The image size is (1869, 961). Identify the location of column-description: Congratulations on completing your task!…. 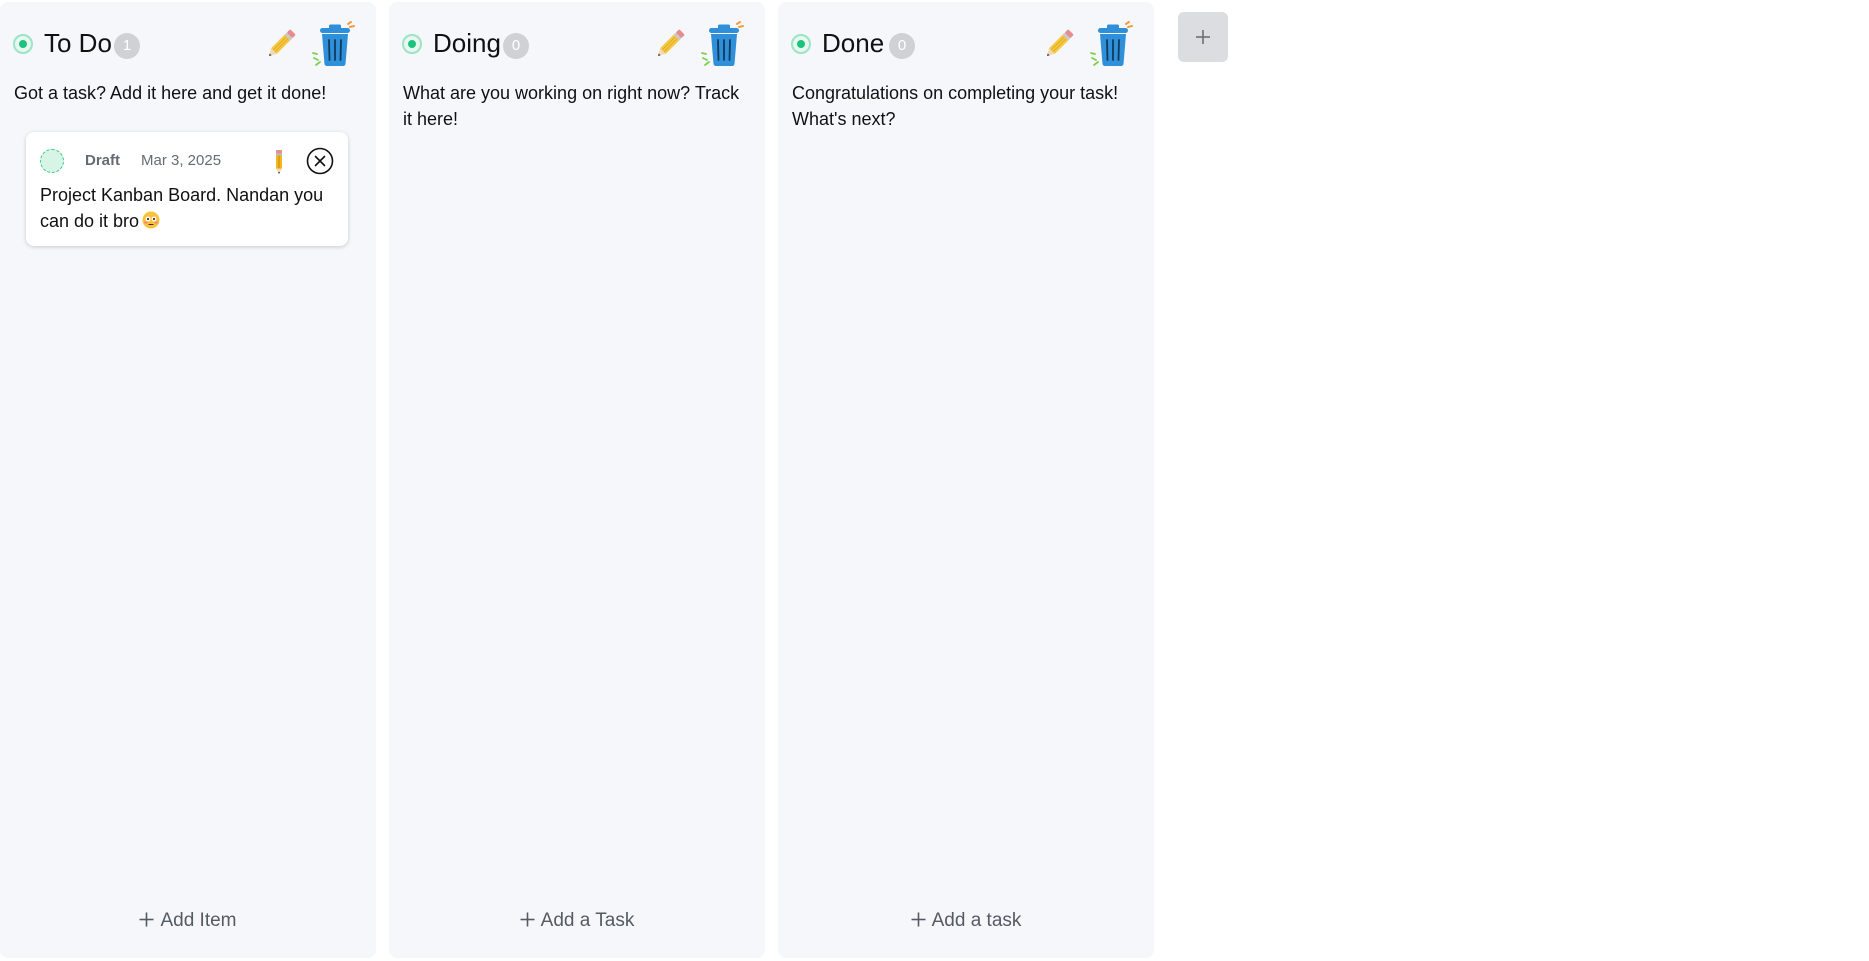
(955, 106).